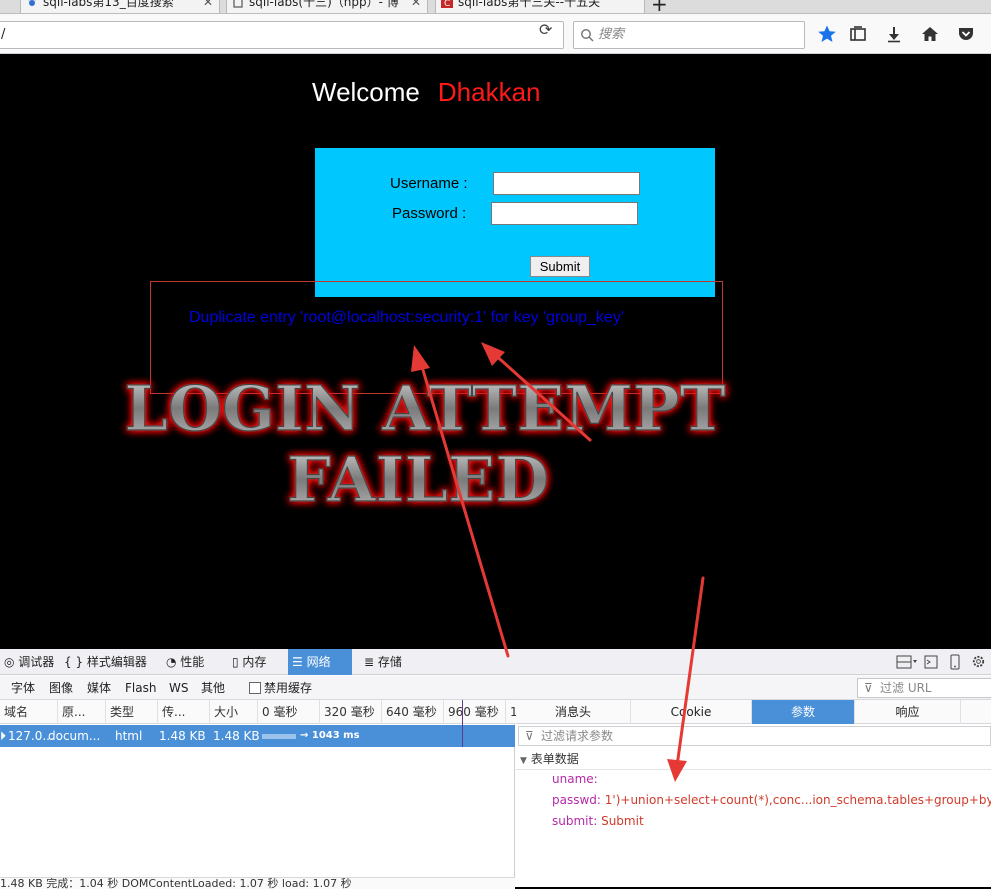  What do you see at coordinates (576, 800) in the screenshot?
I see `param-key: passwd:` at bounding box center [576, 800].